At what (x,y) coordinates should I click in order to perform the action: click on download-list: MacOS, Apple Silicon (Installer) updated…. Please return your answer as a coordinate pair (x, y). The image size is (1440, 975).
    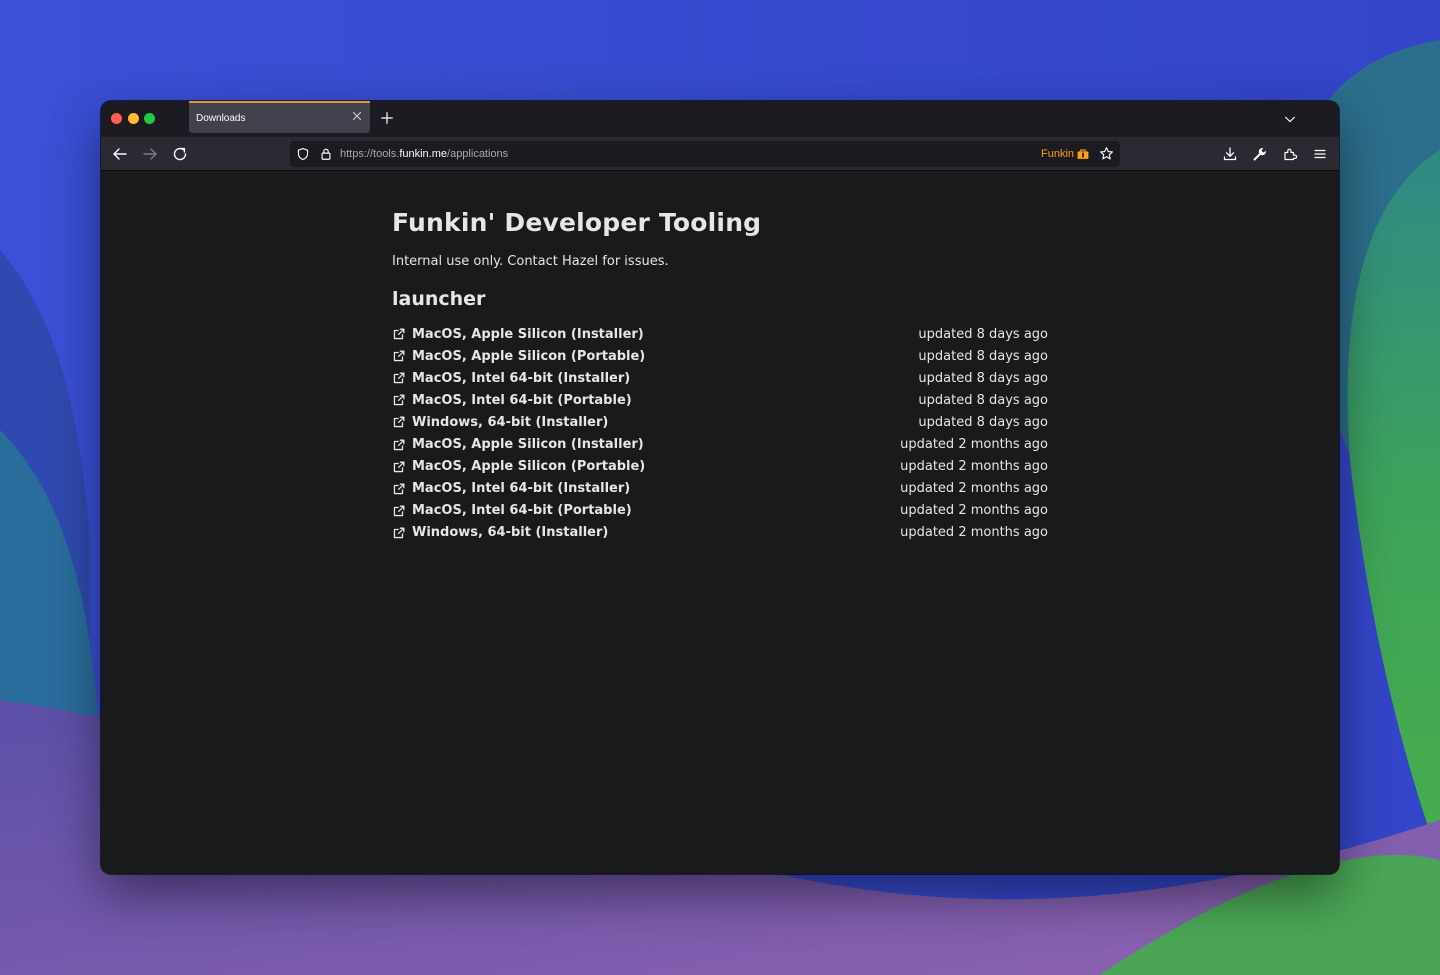
    Looking at the image, I should click on (720, 433).